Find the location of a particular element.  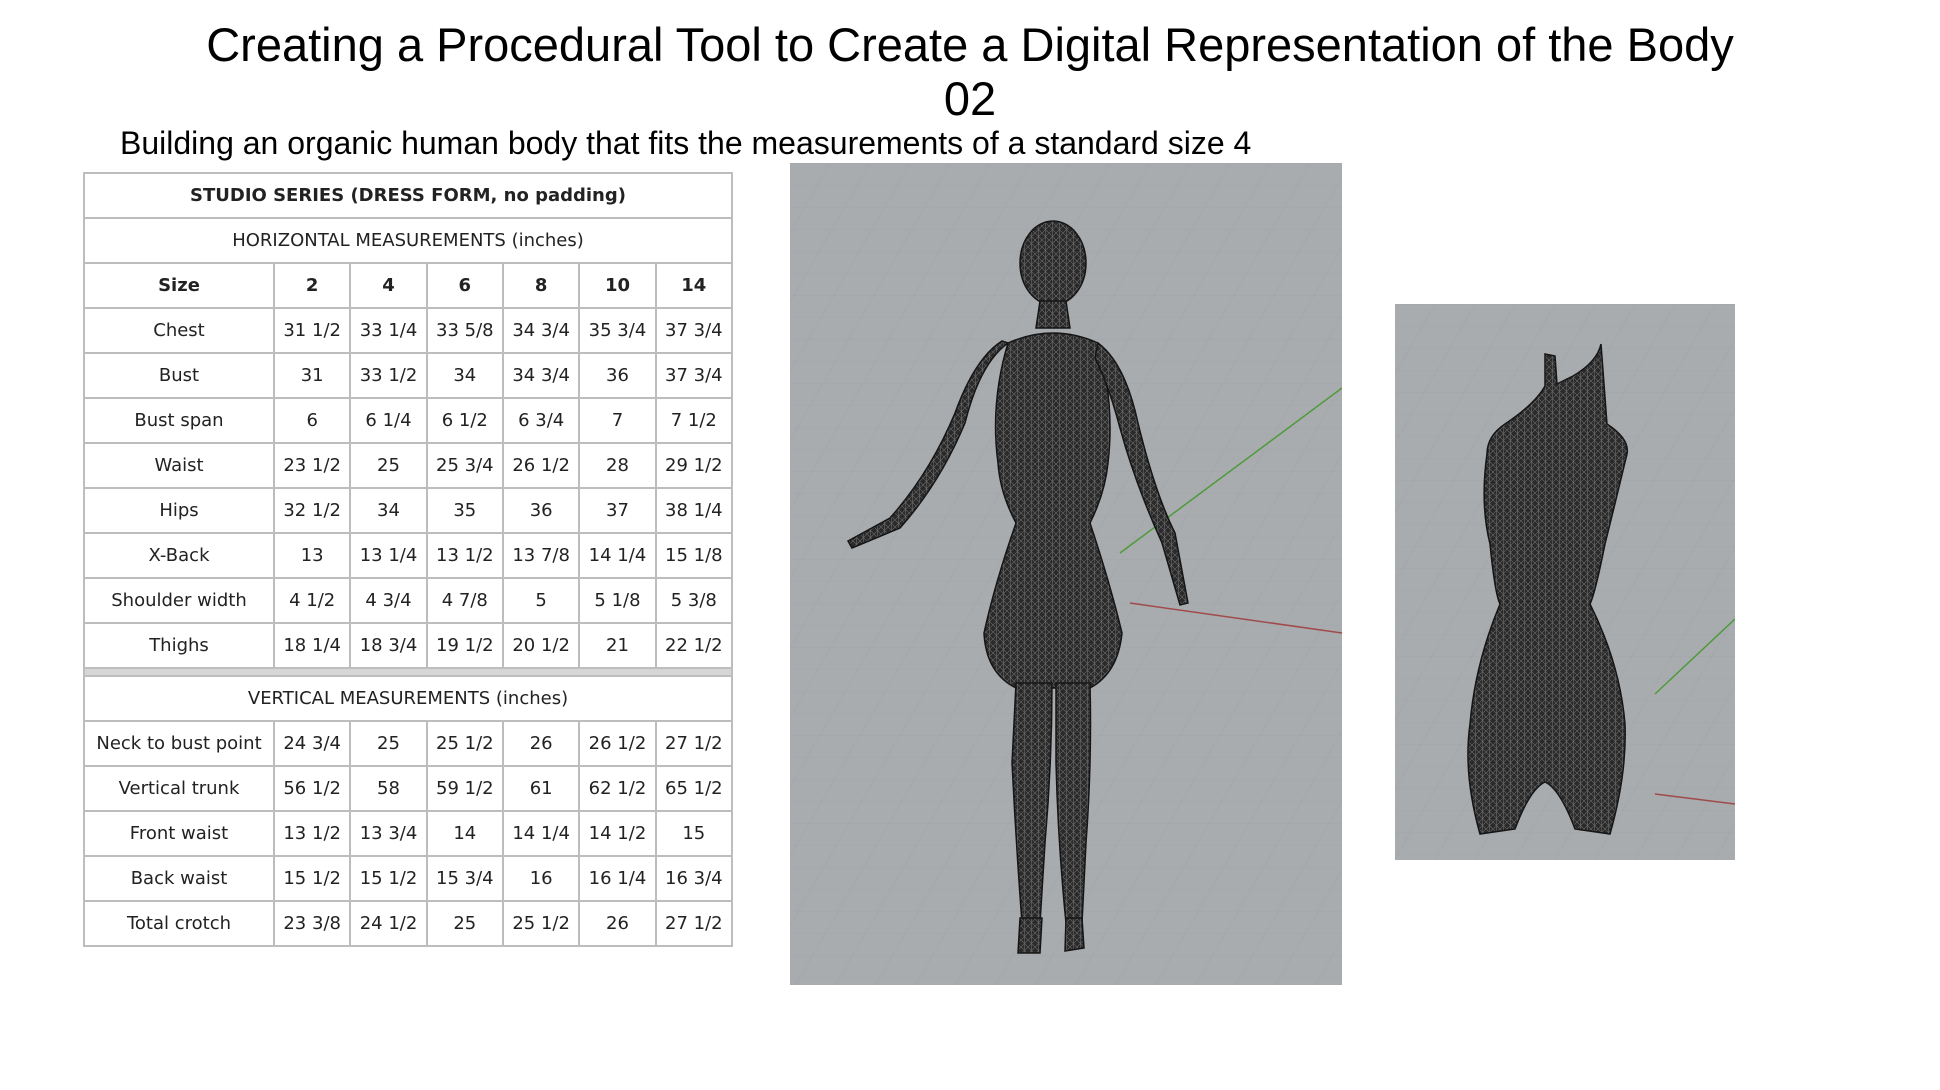

value-cell: 24 3/4 is located at coordinates (312, 743).